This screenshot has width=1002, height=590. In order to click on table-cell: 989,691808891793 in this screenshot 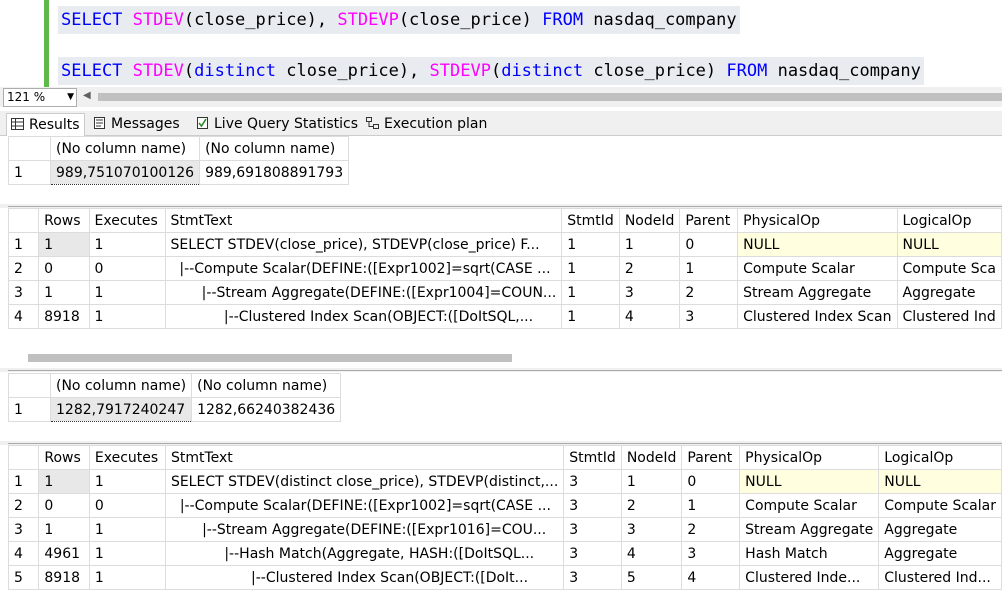, I will do `click(274, 172)`.